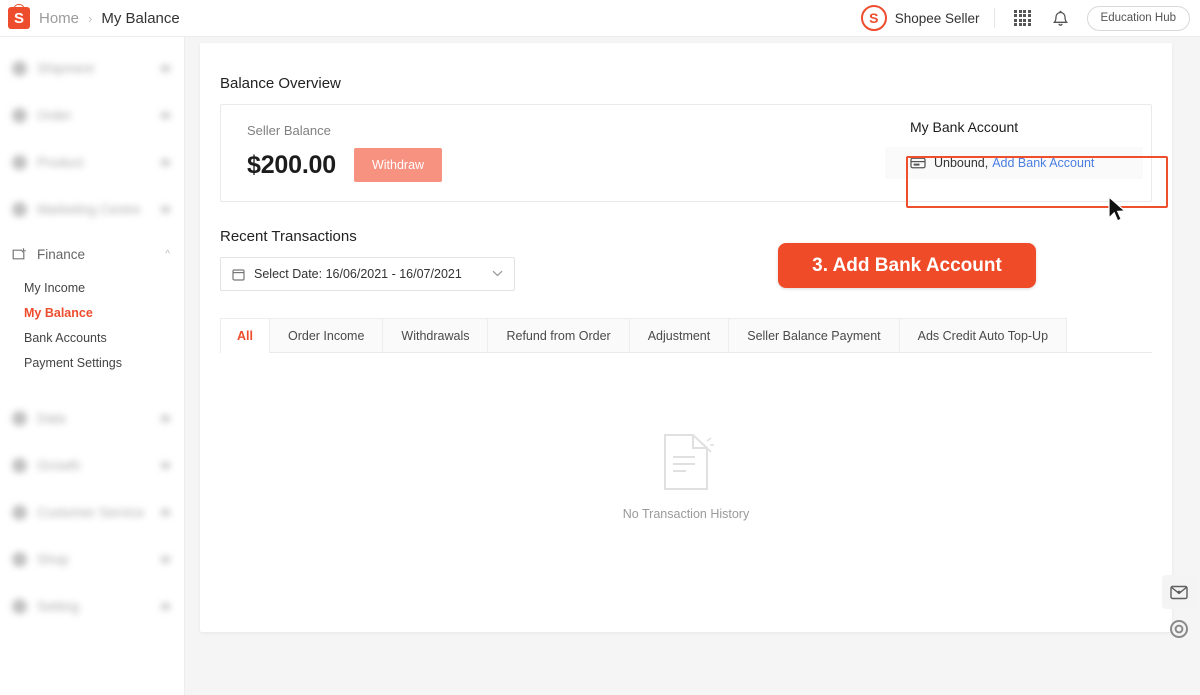  Describe the element at coordinates (289, 130) in the screenshot. I see `seller-balance-label: Seller Balance` at that location.